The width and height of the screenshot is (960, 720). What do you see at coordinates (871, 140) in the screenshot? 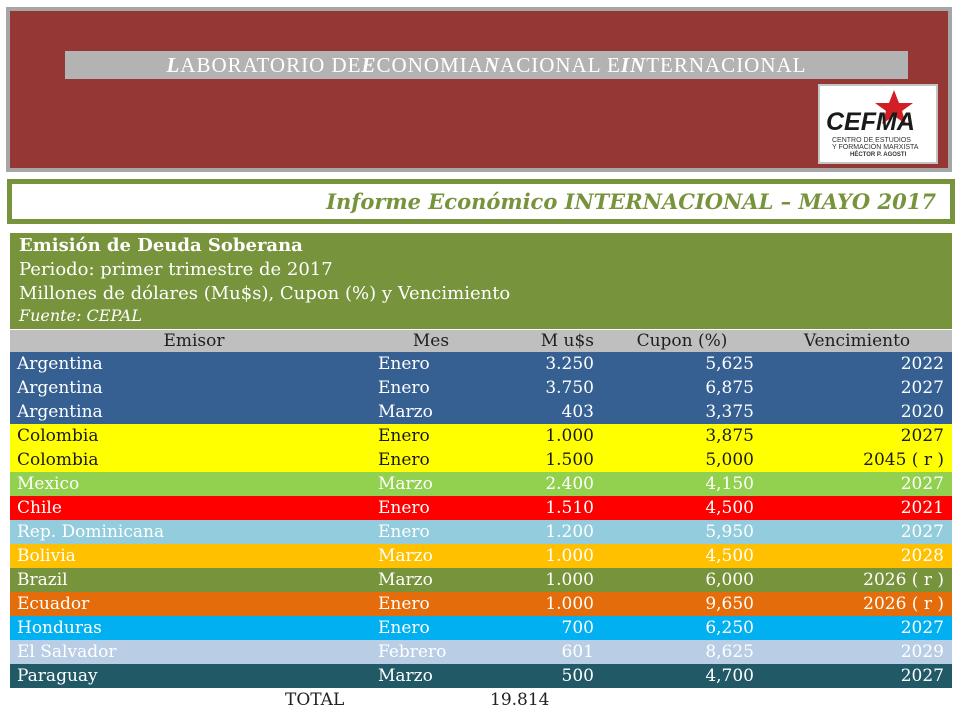
I see `logo-line-1: CENTRO DE ESTUDIOS` at bounding box center [871, 140].